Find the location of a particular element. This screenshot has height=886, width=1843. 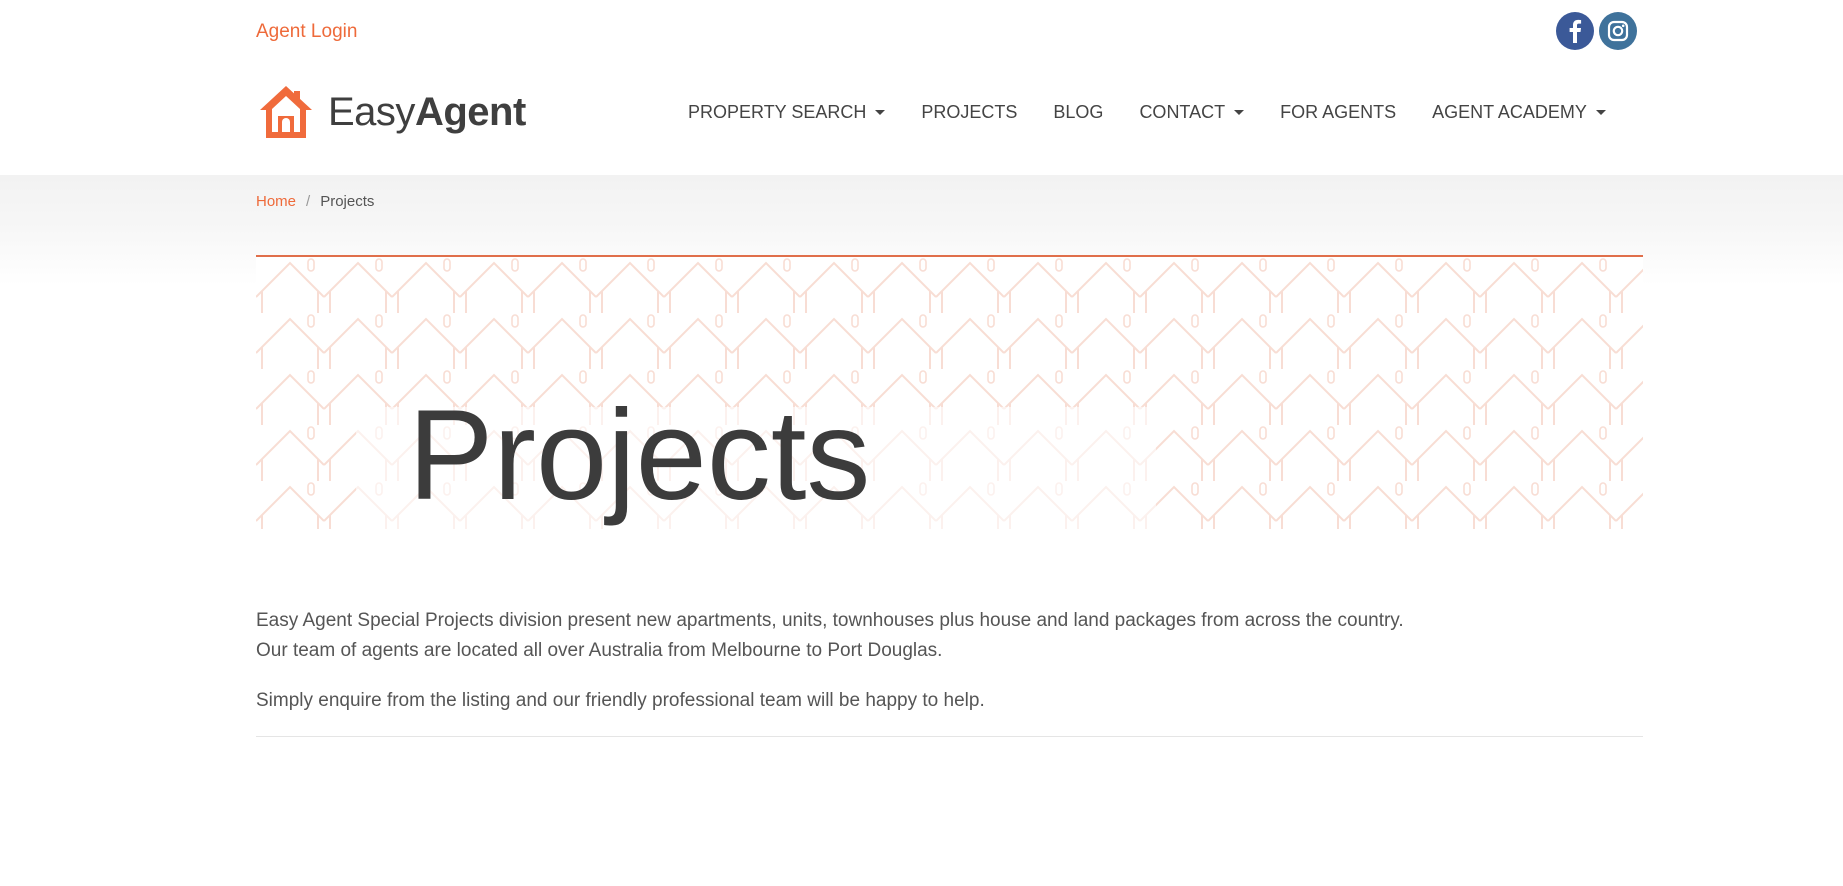

nav-label: PROPERTY SEARCH is located at coordinates (777, 112).